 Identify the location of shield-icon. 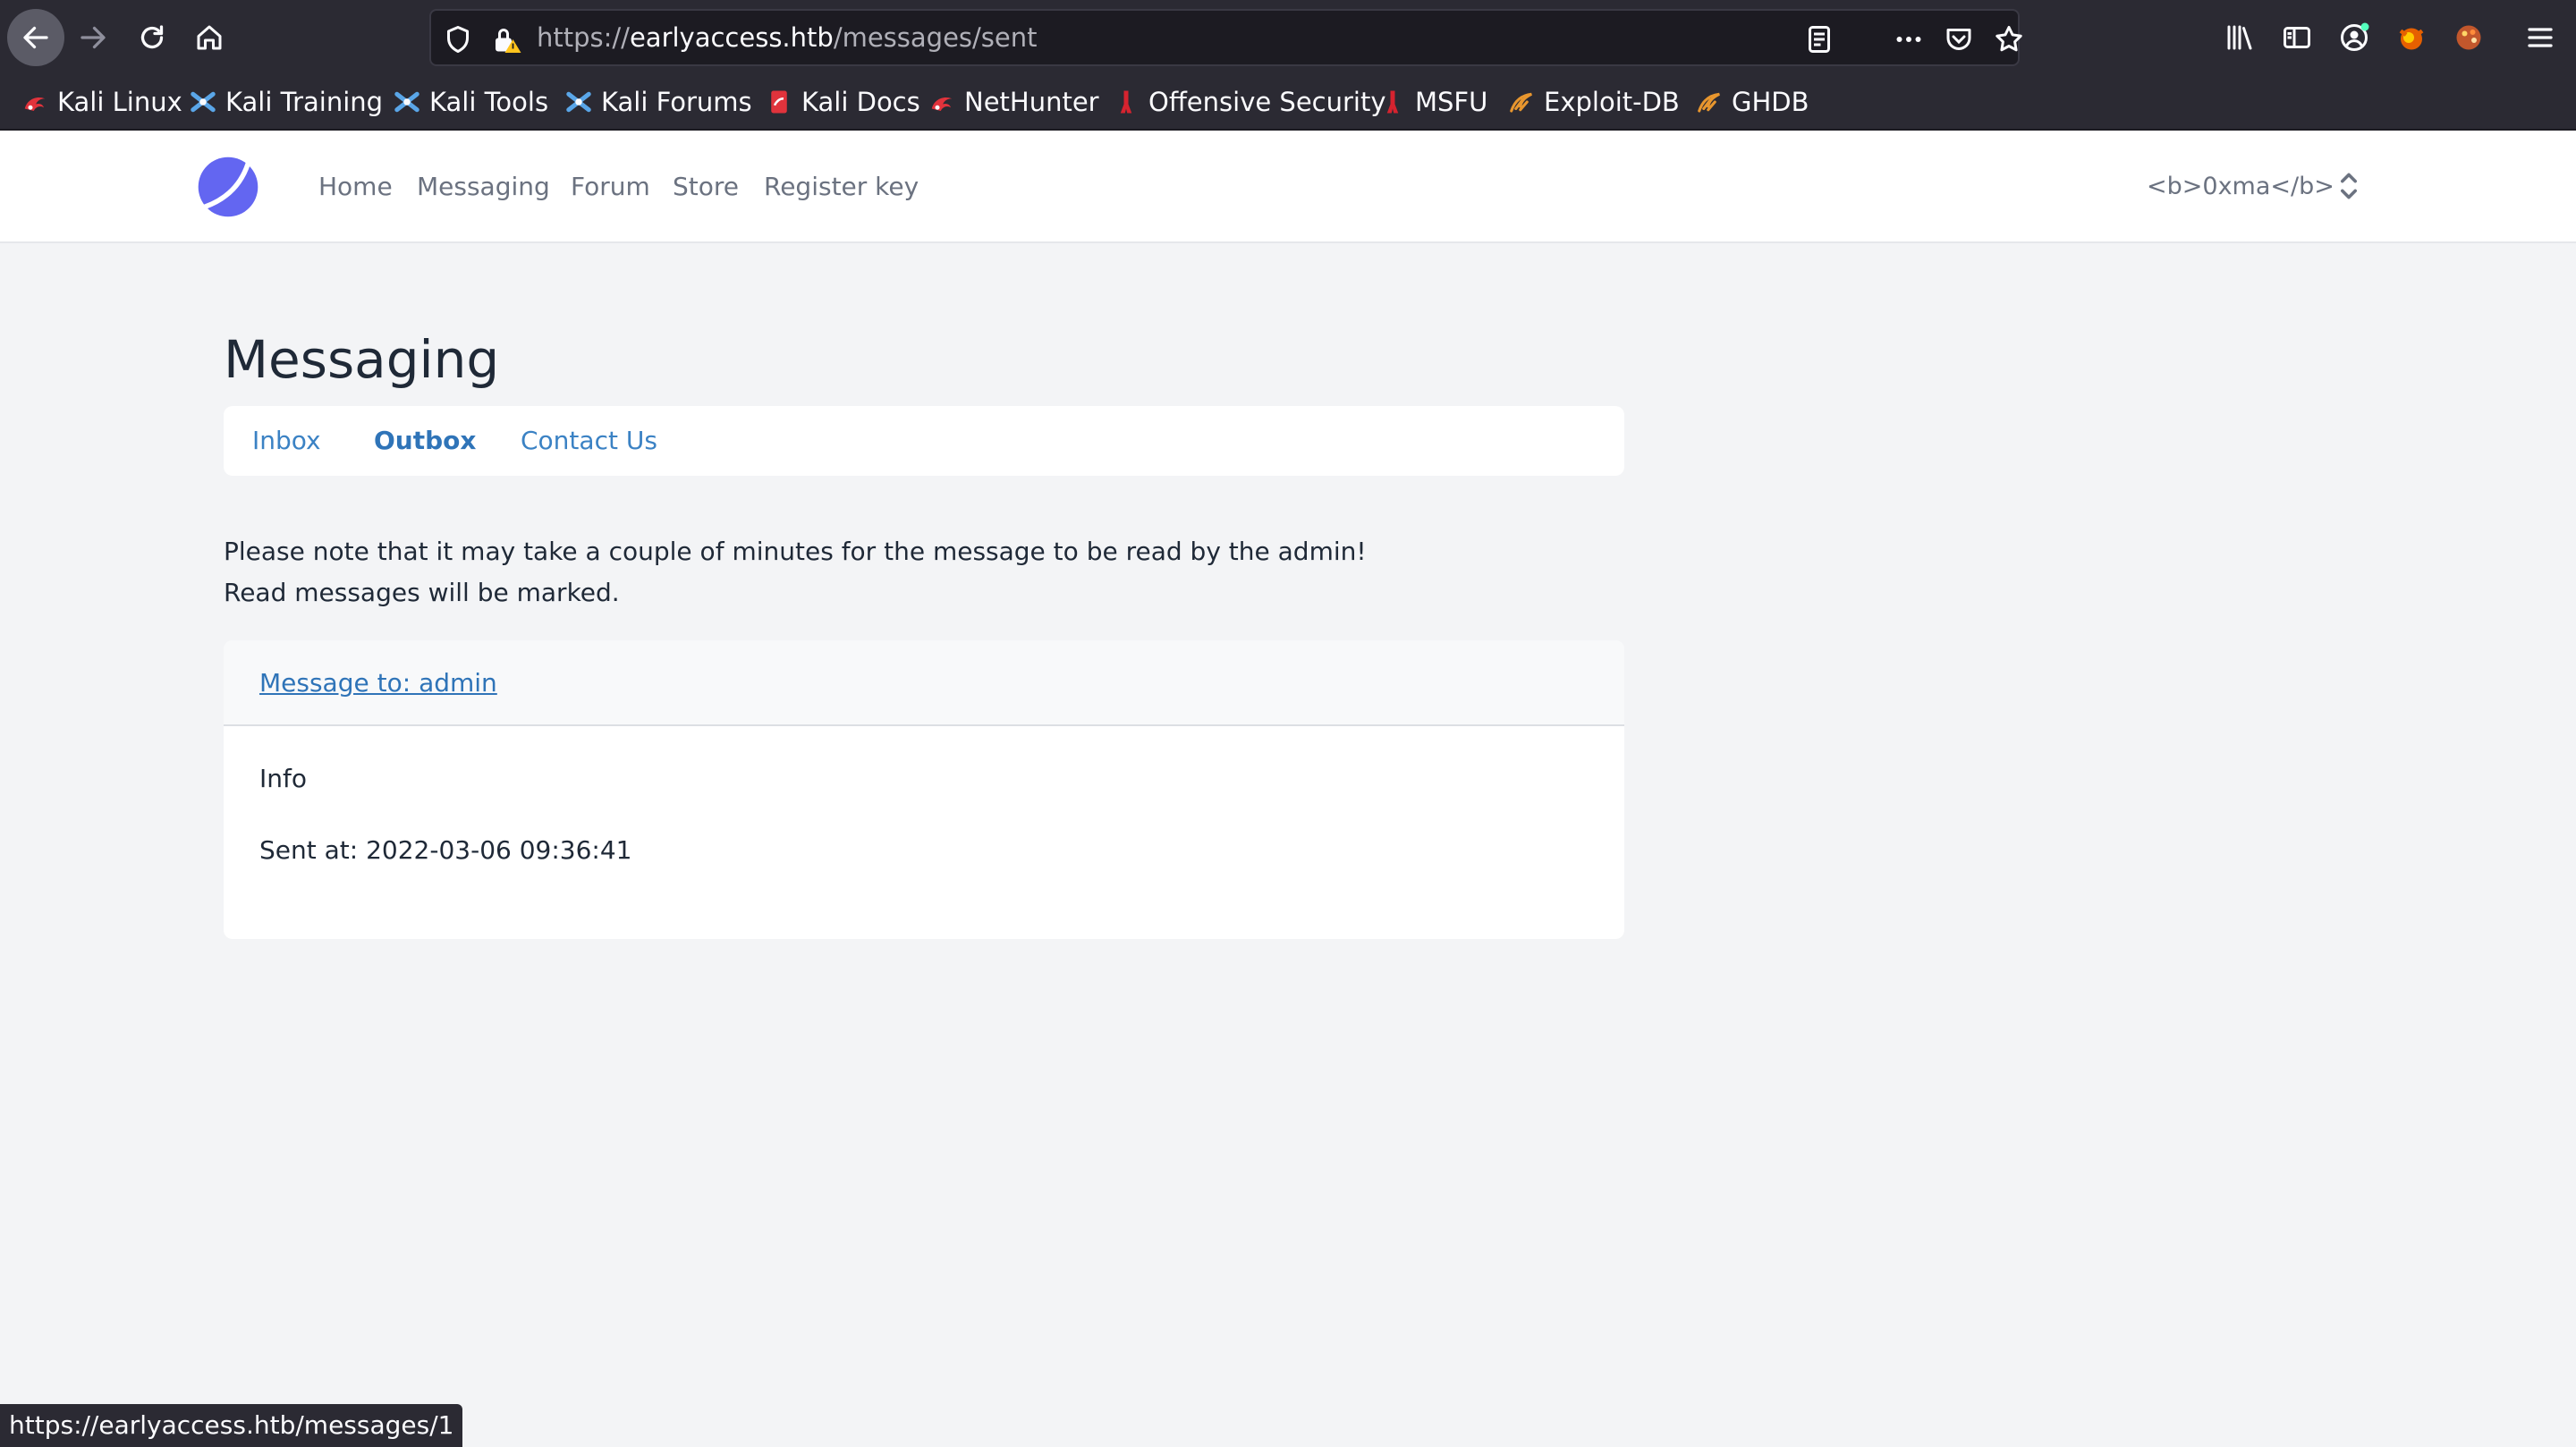
(458, 39).